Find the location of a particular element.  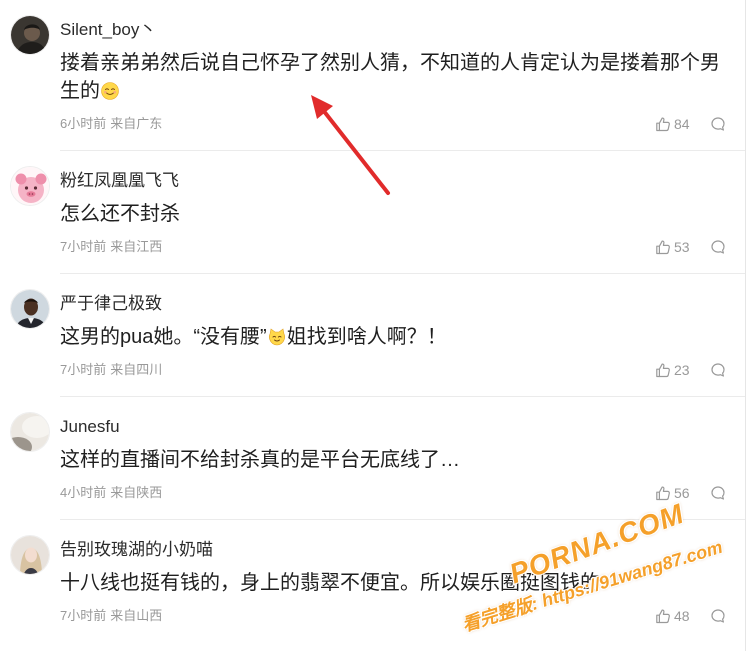

comment-actions: 48 is located at coordinates (690, 616).